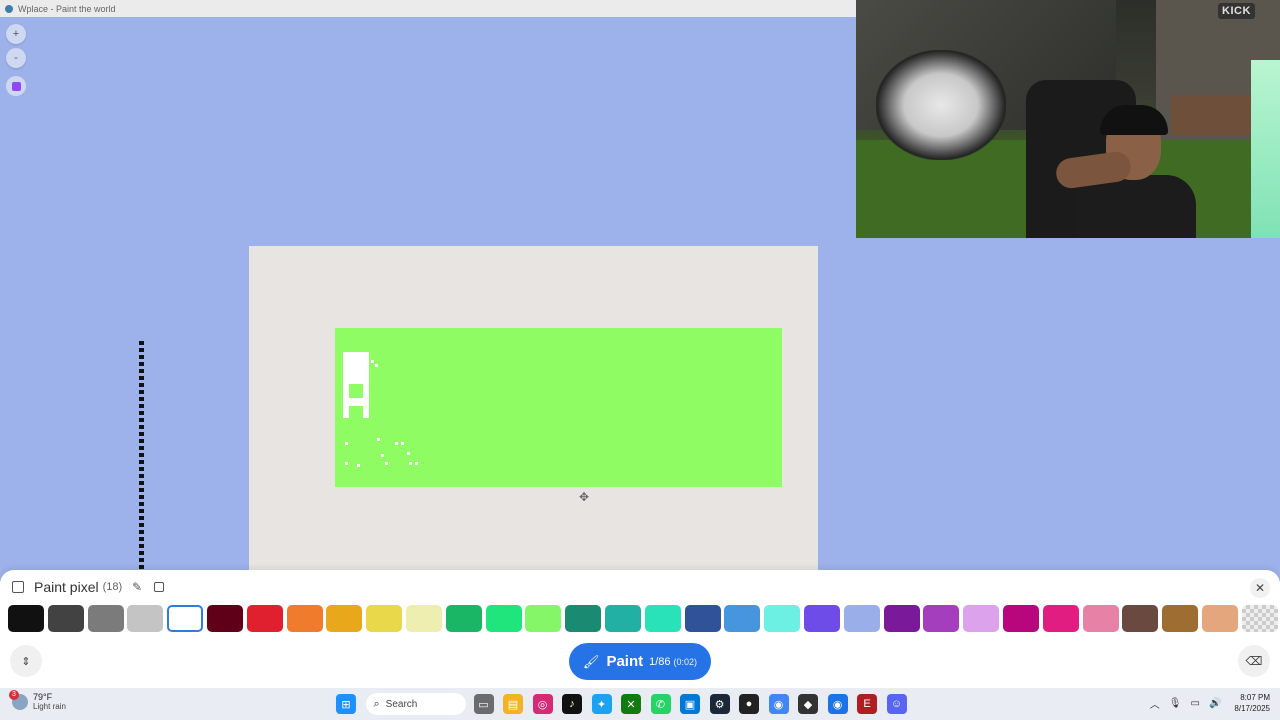 Image resolution: width=1280 pixels, height=720 pixels. What do you see at coordinates (67, 8) in the screenshot?
I see `tab-title: Wplace - Paint the world` at bounding box center [67, 8].